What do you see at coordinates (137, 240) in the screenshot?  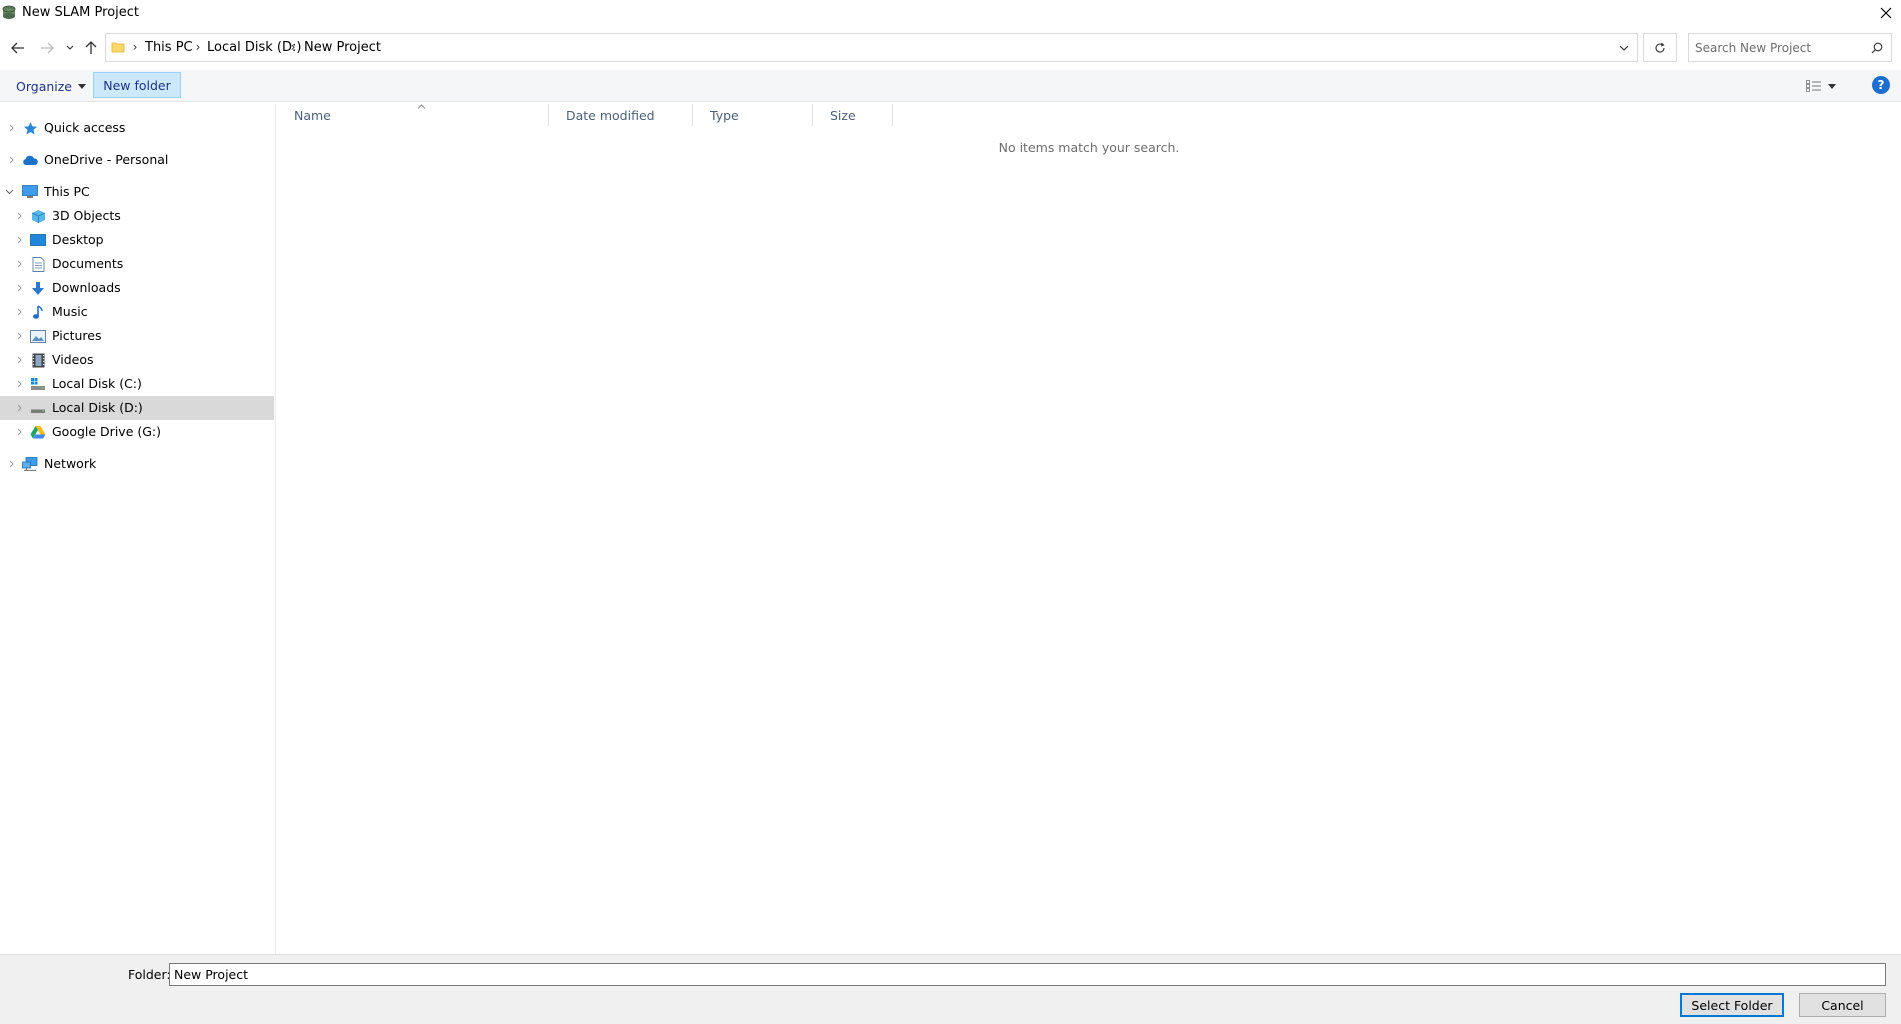 I see `tree-item-desktop: Desktop` at bounding box center [137, 240].